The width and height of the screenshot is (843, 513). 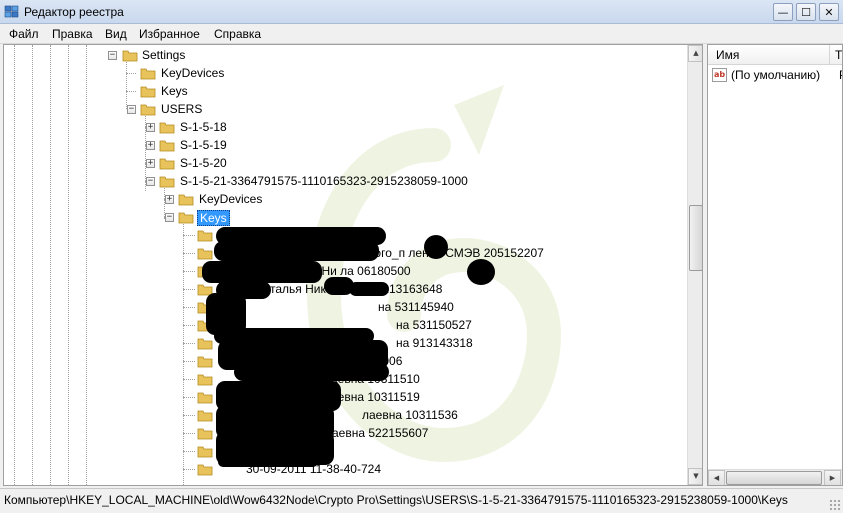 What do you see at coordinates (203, 127) in the screenshot?
I see `tree-label: S-1-5-18` at bounding box center [203, 127].